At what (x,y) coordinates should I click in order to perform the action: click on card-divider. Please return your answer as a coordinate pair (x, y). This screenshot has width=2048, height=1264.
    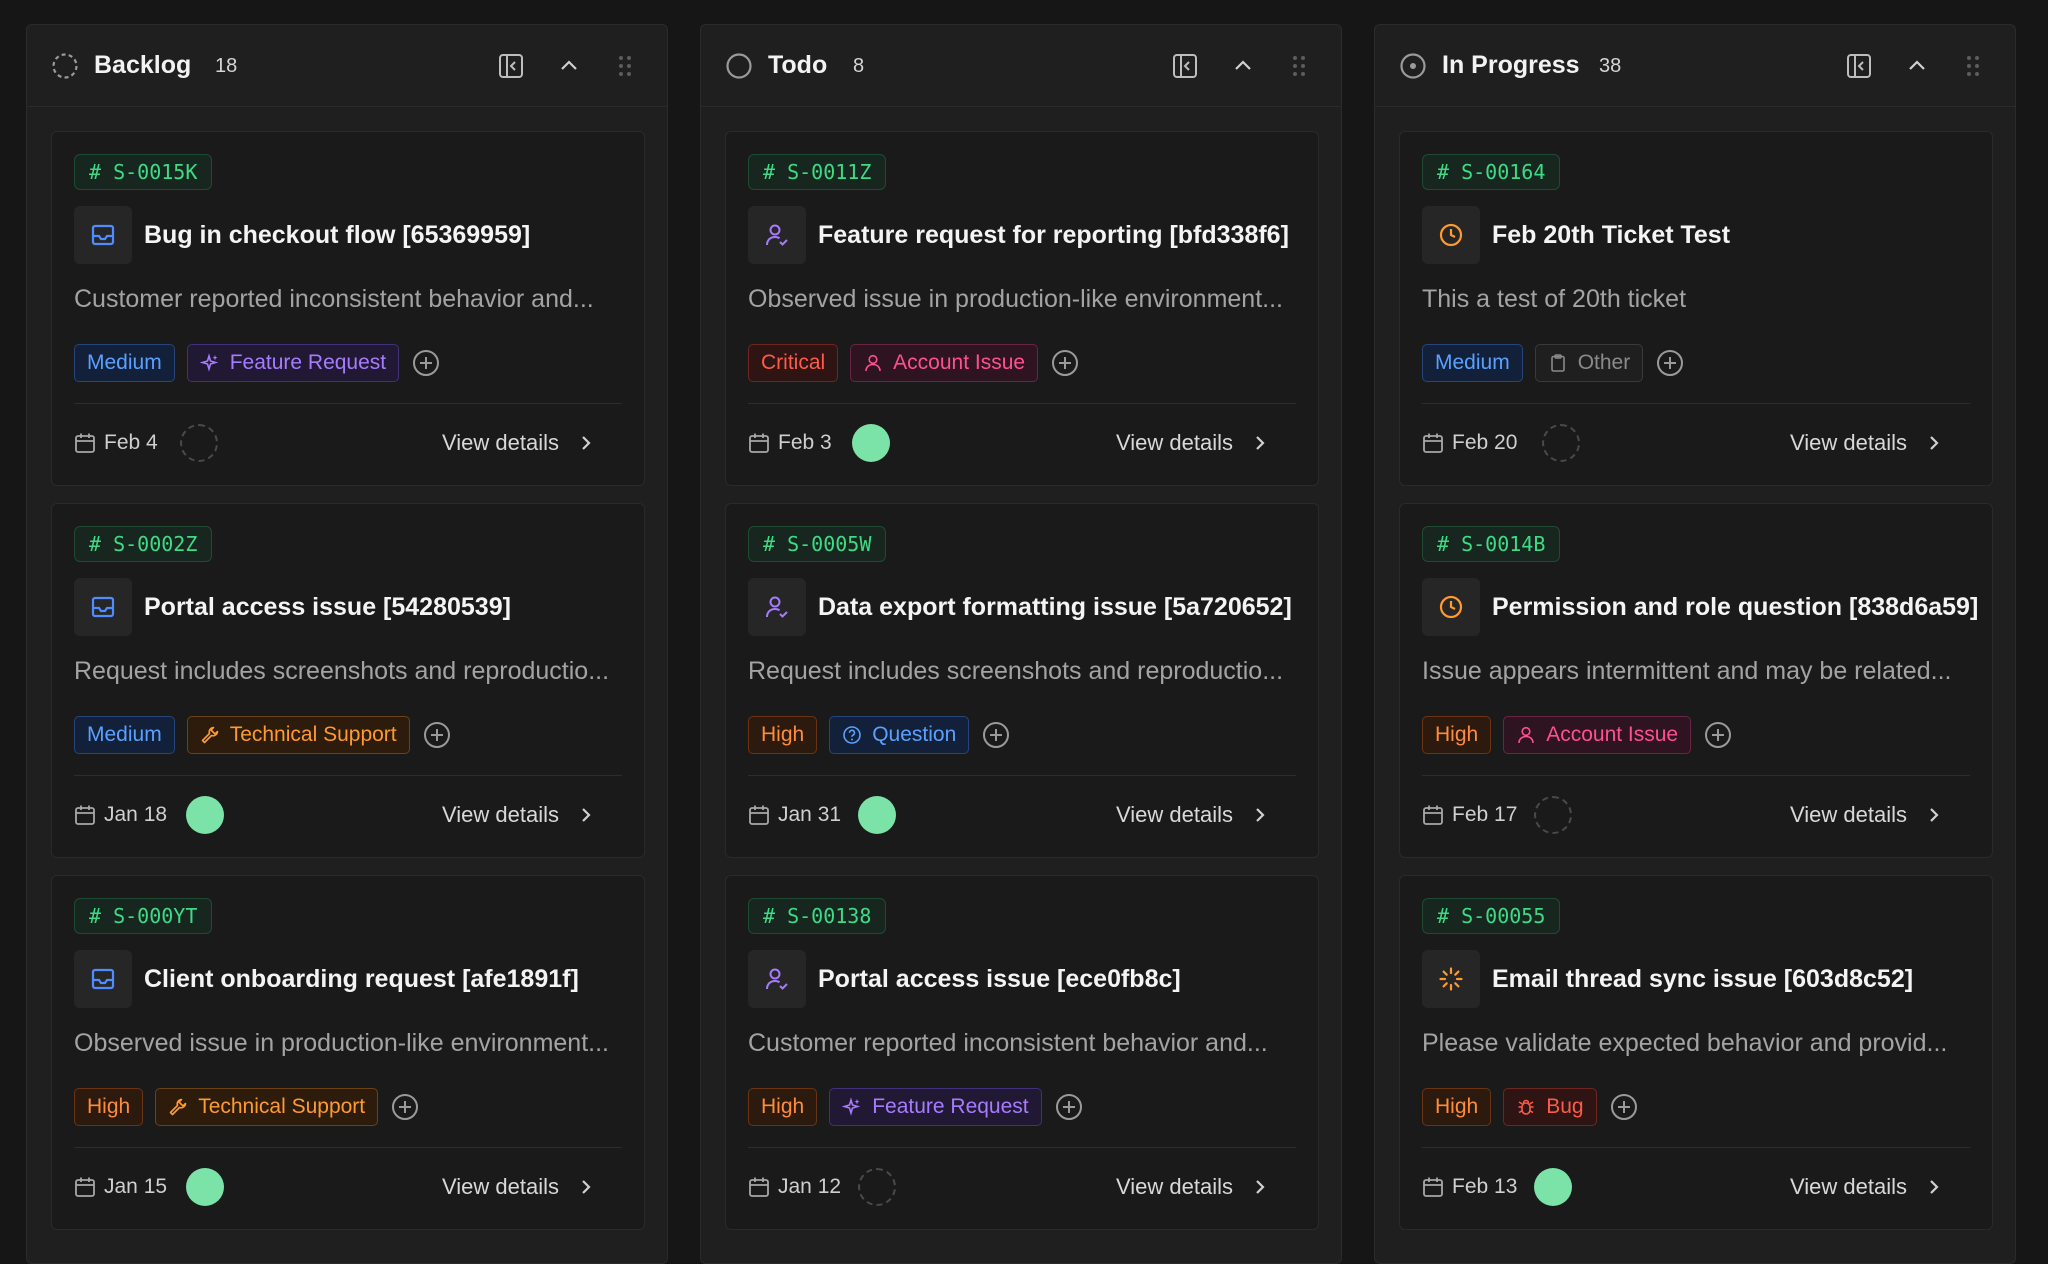
    Looking at the image, I should click on (348, 403).